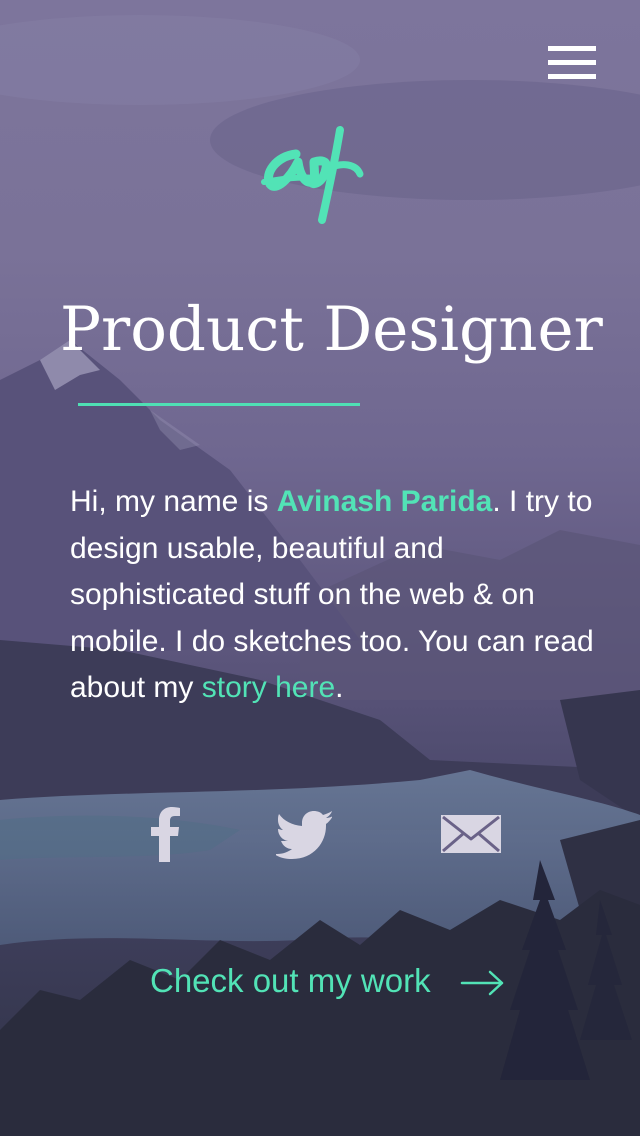  Describe the element at coordinates (304, 834) in the screenshot. I see `twitter-icon` at that location.